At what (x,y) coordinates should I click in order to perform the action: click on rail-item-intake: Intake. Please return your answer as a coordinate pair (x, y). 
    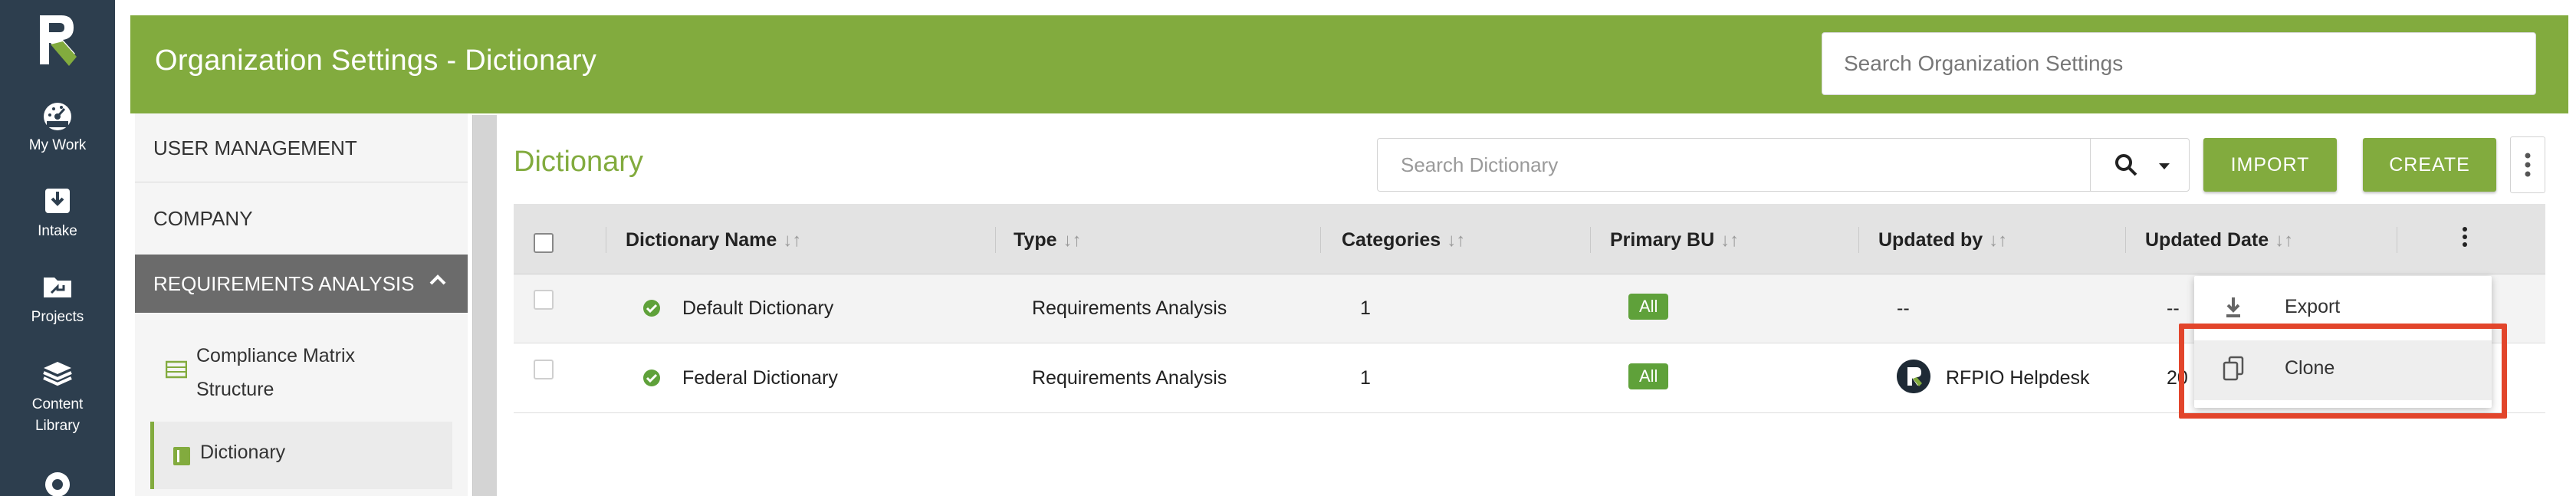
    Looking at the image, I should click on (58, 213).